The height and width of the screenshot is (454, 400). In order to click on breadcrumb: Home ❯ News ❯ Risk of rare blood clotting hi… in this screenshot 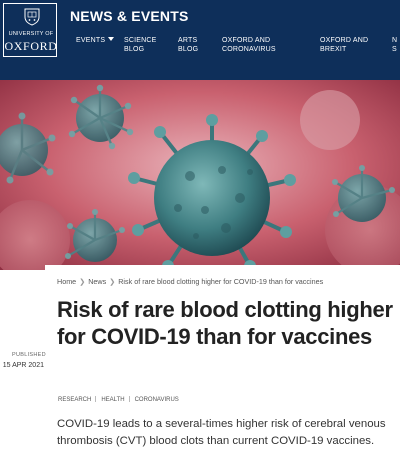, I will do `click(190, 281)`.